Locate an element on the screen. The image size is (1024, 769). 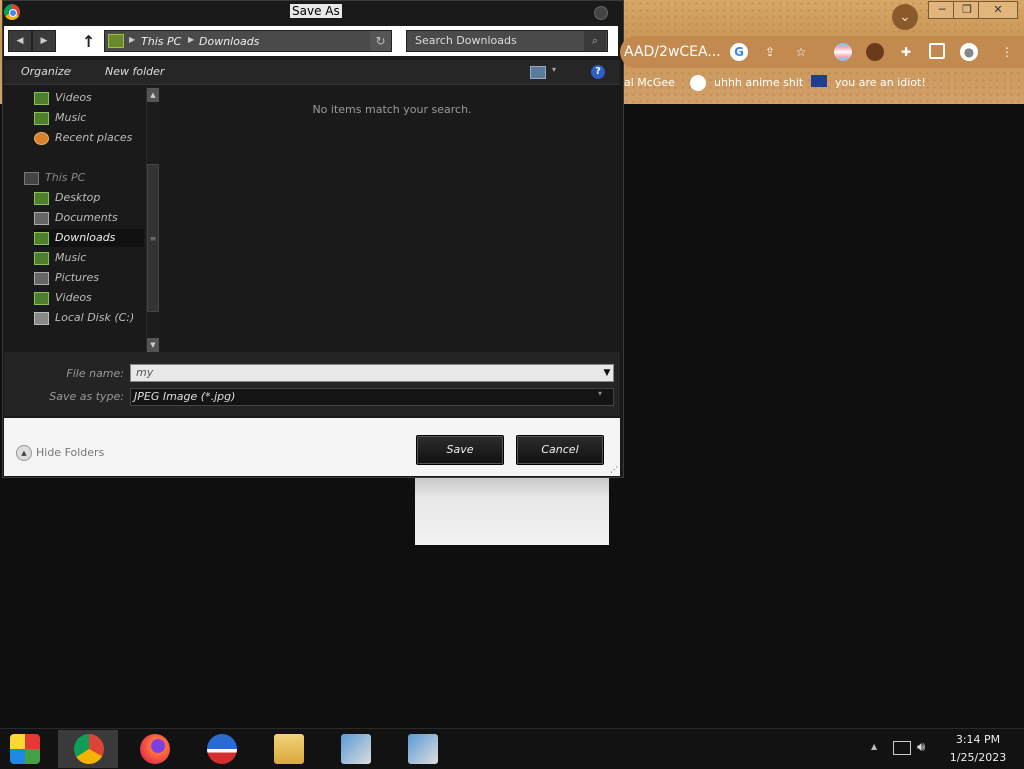
file-explorer-icon is located at coordinates (289, 749).